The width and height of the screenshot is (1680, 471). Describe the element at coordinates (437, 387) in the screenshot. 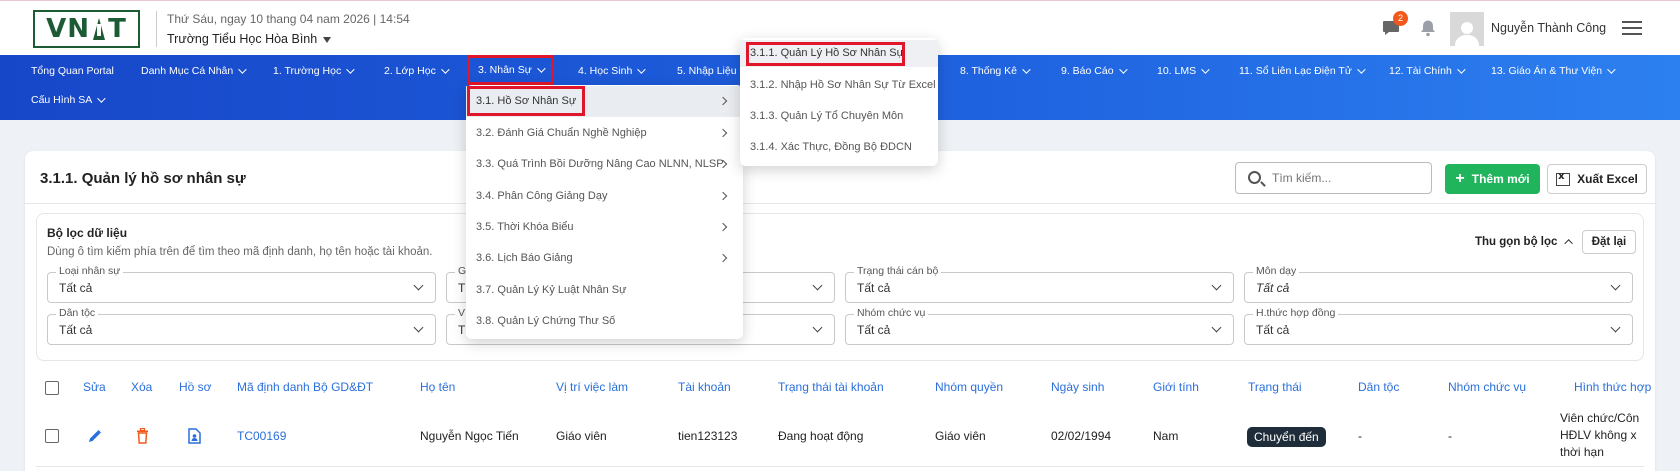

I see `col-full-name: Họ tên` at that location.